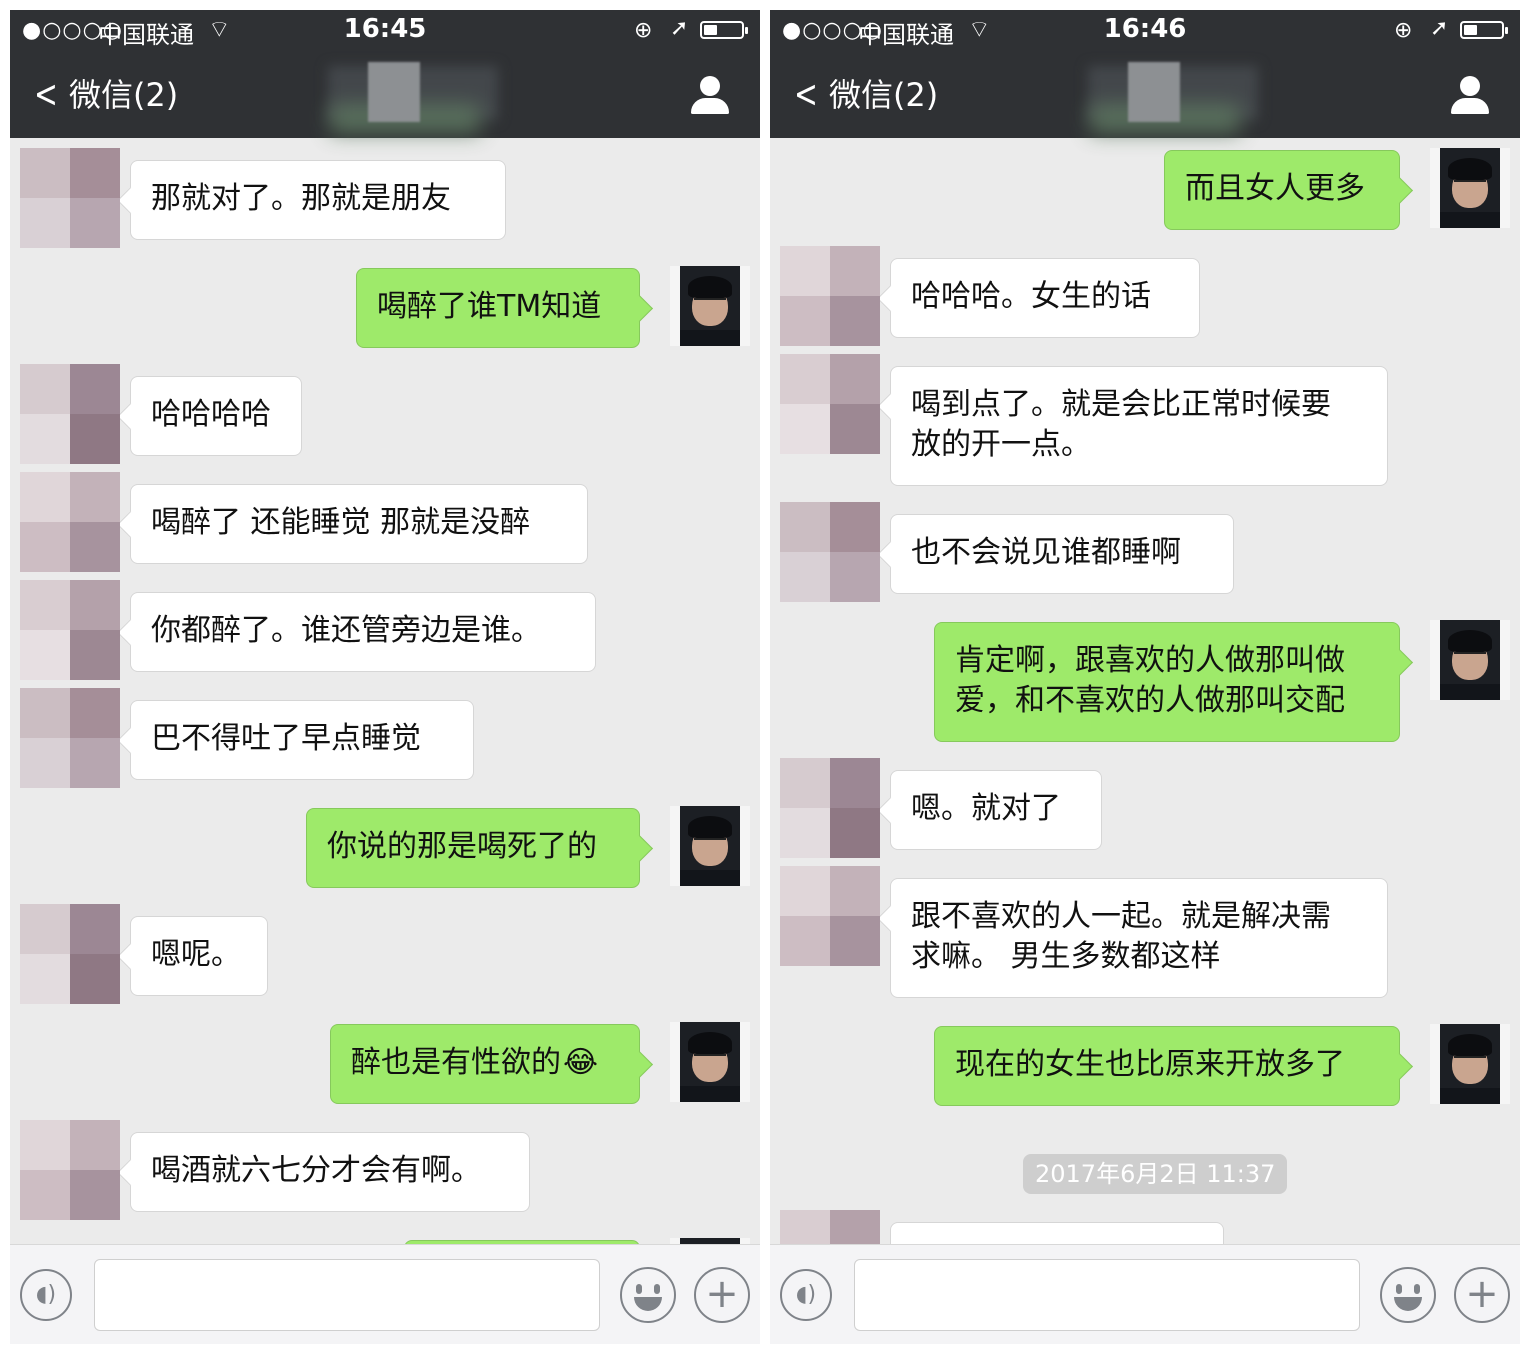 The image size is (1530, 1354). What do you see at coordinates (1031, 296) in the screenshot?
I see `message-text: 哈哈哈。女生的话` at bounding box center [1031, 296].